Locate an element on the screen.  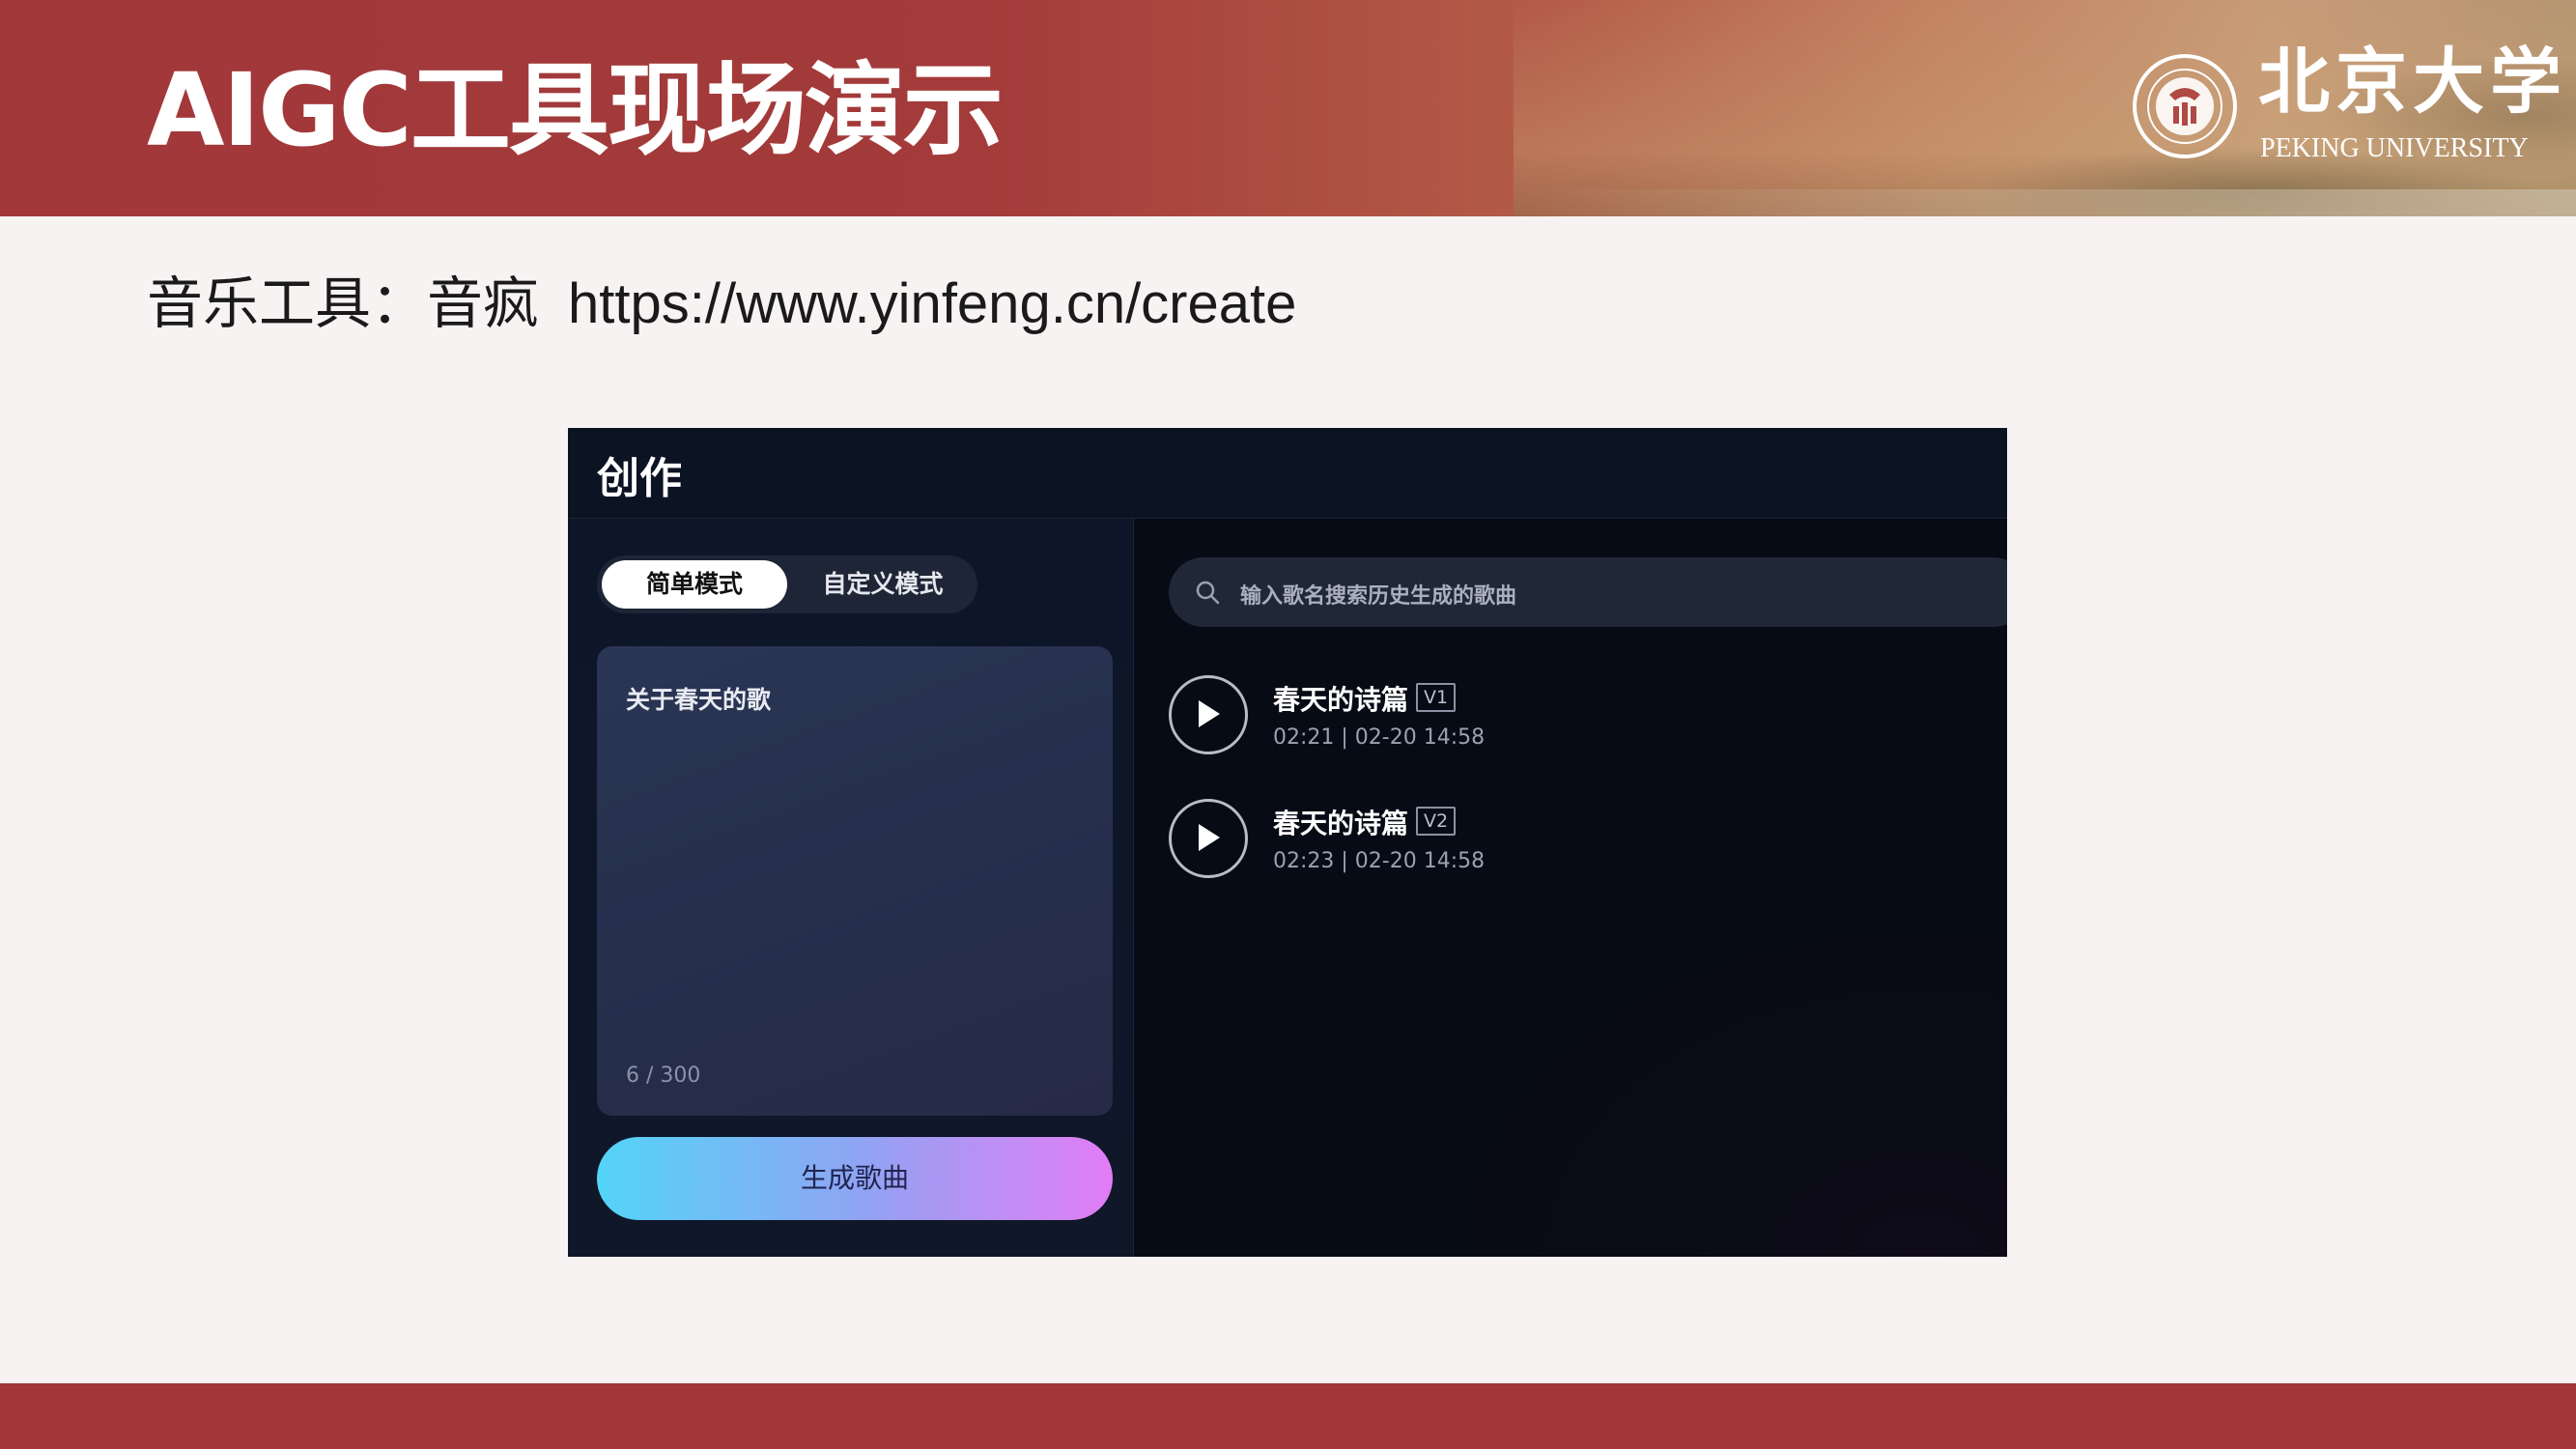
tool-subtitle: 音乐工具：音疯 https://www.yinfeng.cn/create is located at coordinates (721, 304).